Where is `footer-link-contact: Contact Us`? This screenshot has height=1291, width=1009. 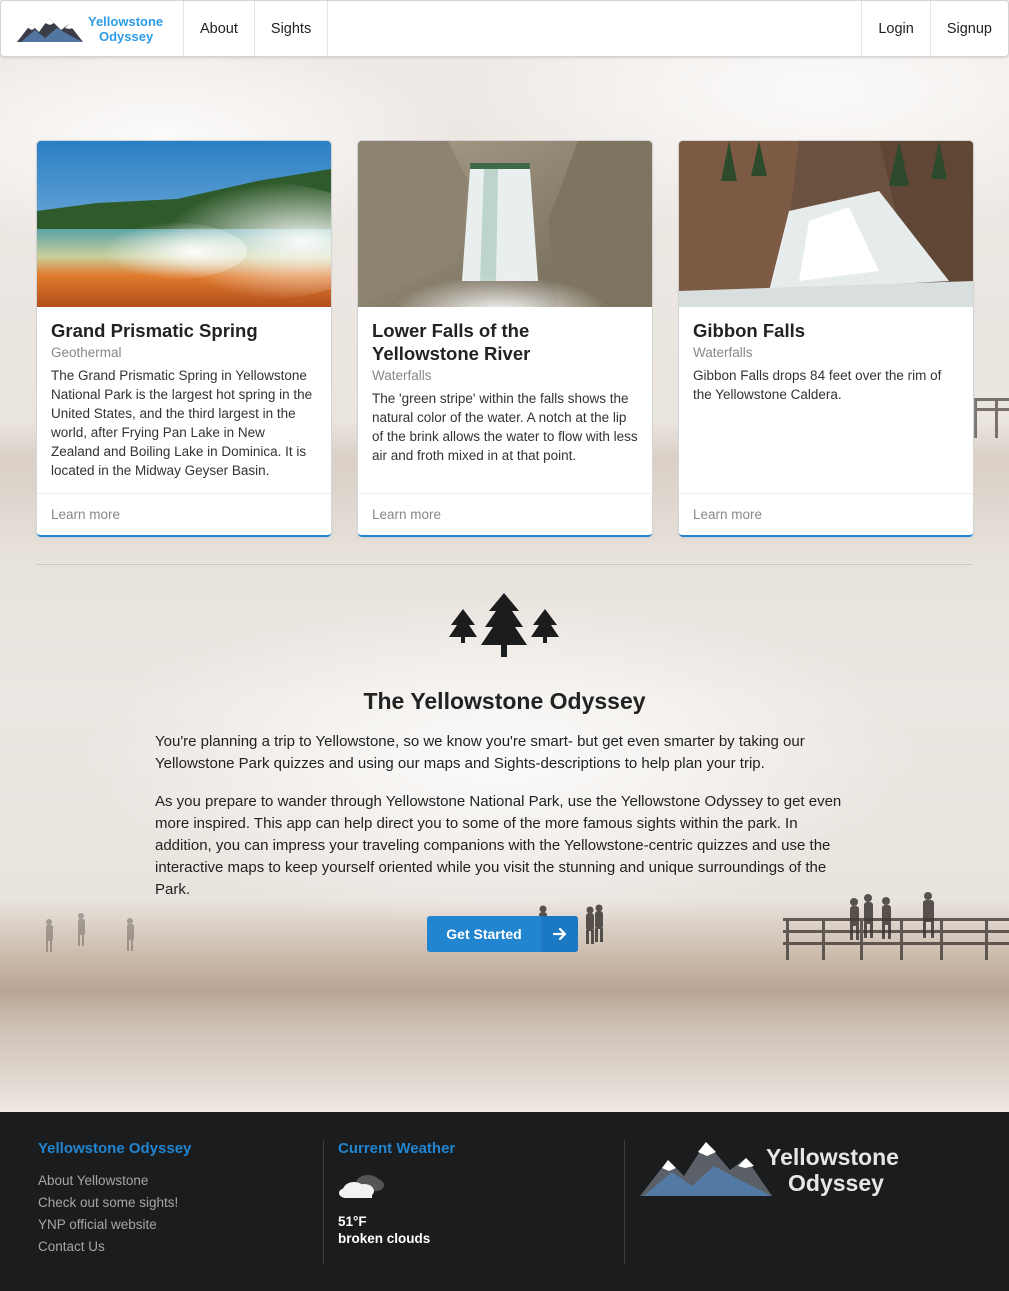 footer-link-contact: Contact Us is located at coordinates (180, 1247).